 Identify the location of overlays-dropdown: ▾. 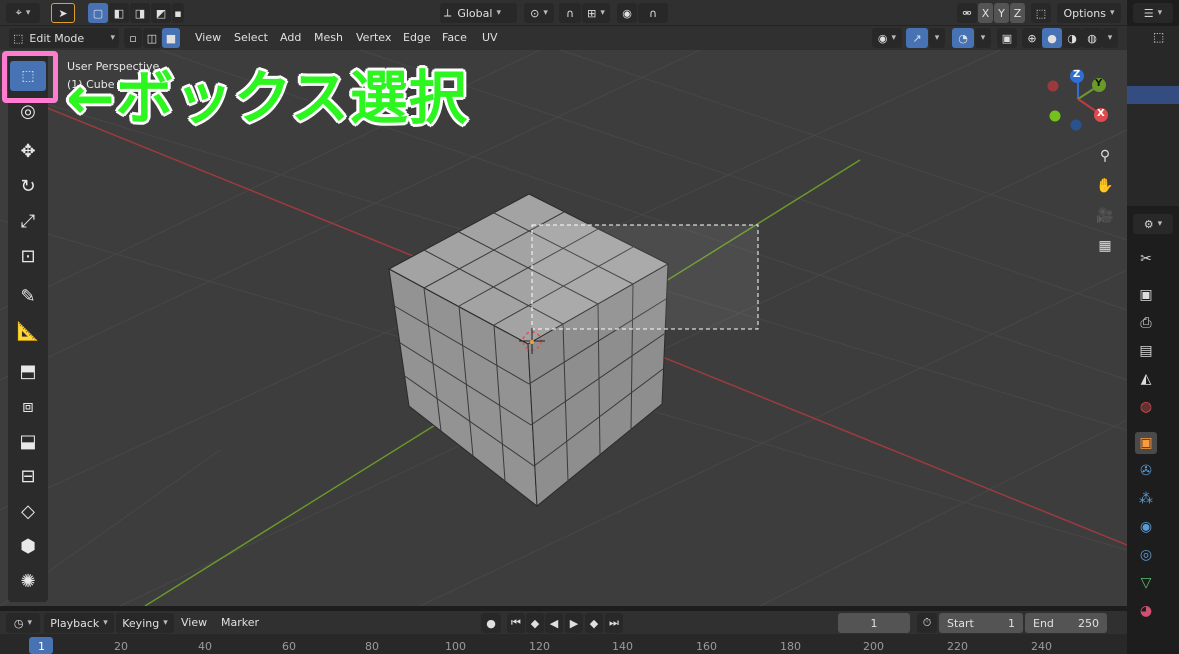
(983, 38).